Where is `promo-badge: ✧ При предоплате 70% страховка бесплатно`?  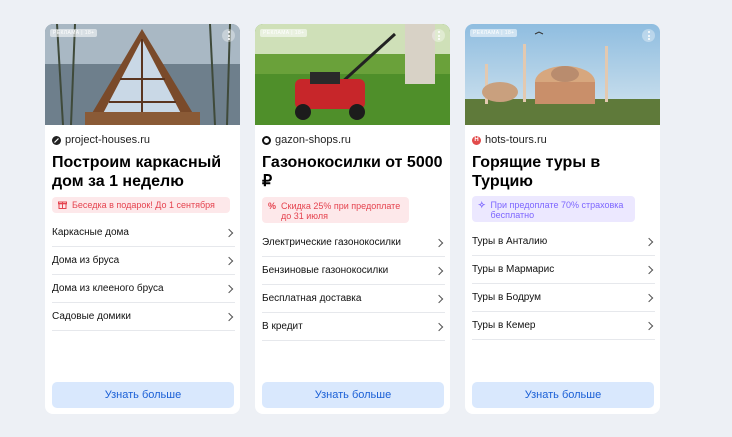
promo-badge: ✧ При предоплате 70% страховка бесплатно is located at coordinates (553, 209).